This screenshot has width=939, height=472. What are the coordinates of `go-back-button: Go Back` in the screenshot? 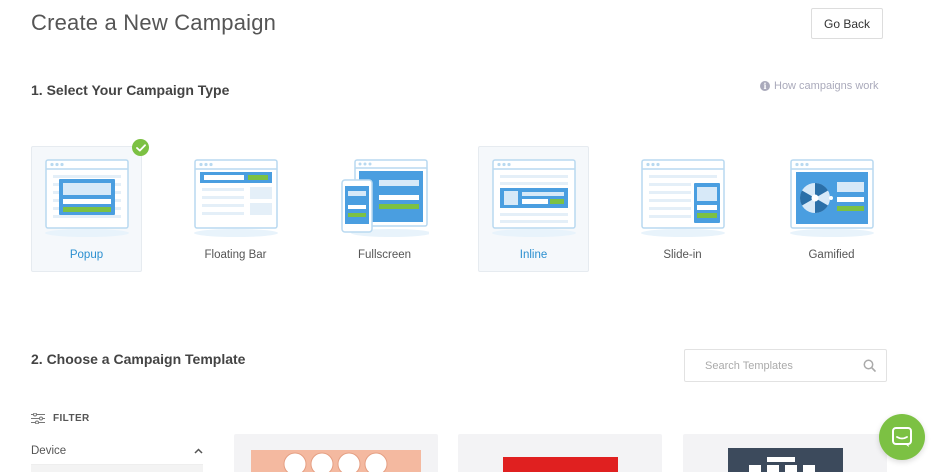 It's located at (847, 23).